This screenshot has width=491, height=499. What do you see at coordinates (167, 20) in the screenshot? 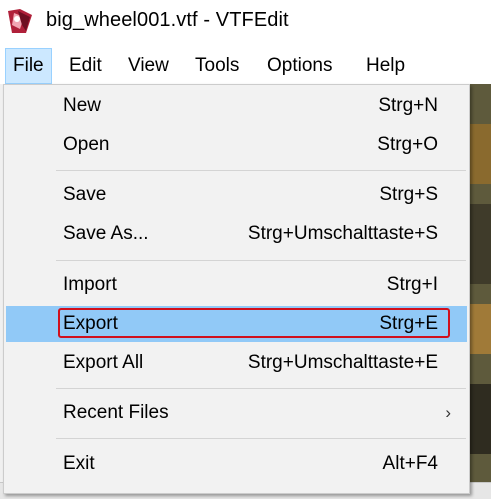
I see `window-title: big_wheel001.vtf - VTFEdit` at bounding box center [167, 20].